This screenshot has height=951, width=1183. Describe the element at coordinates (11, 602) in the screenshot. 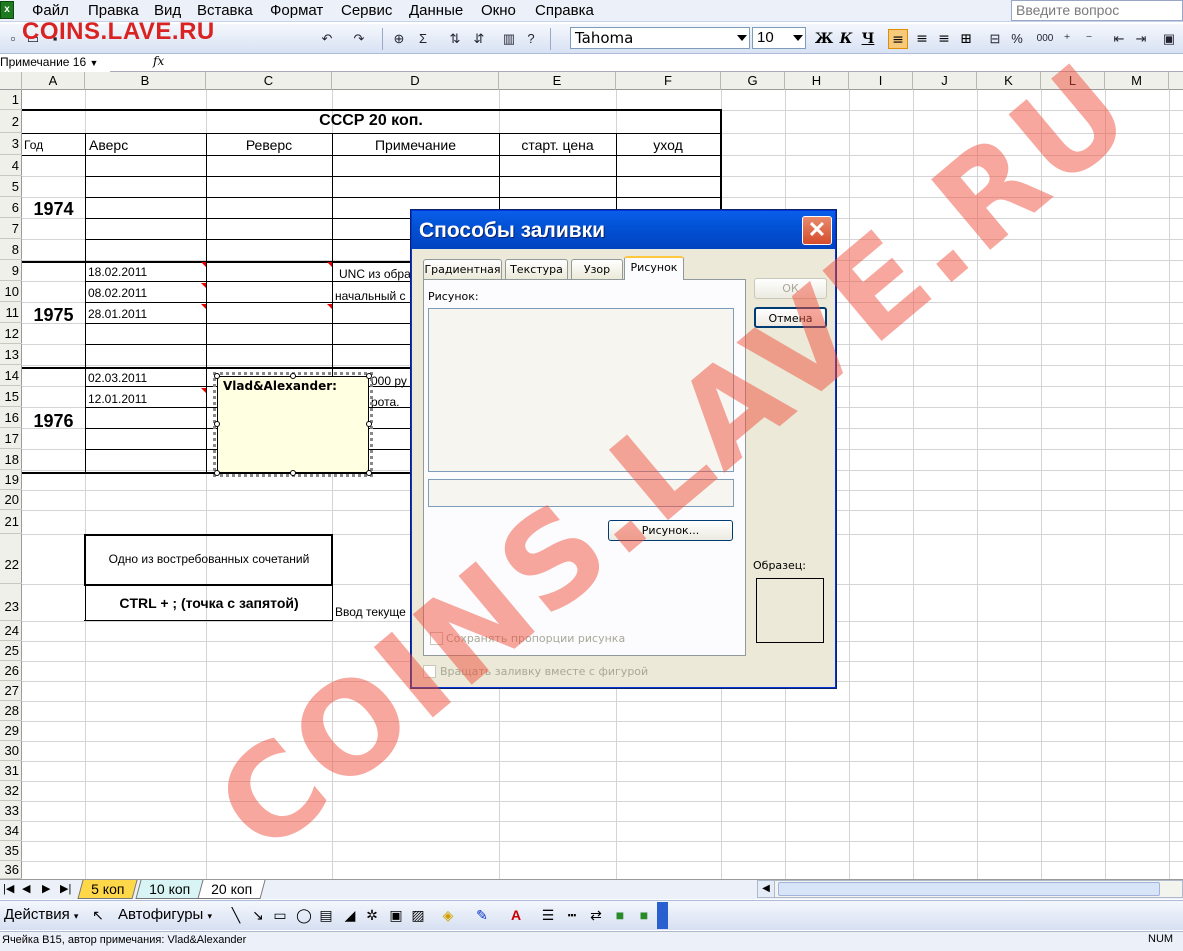

I see `row-header: 23` at that location.